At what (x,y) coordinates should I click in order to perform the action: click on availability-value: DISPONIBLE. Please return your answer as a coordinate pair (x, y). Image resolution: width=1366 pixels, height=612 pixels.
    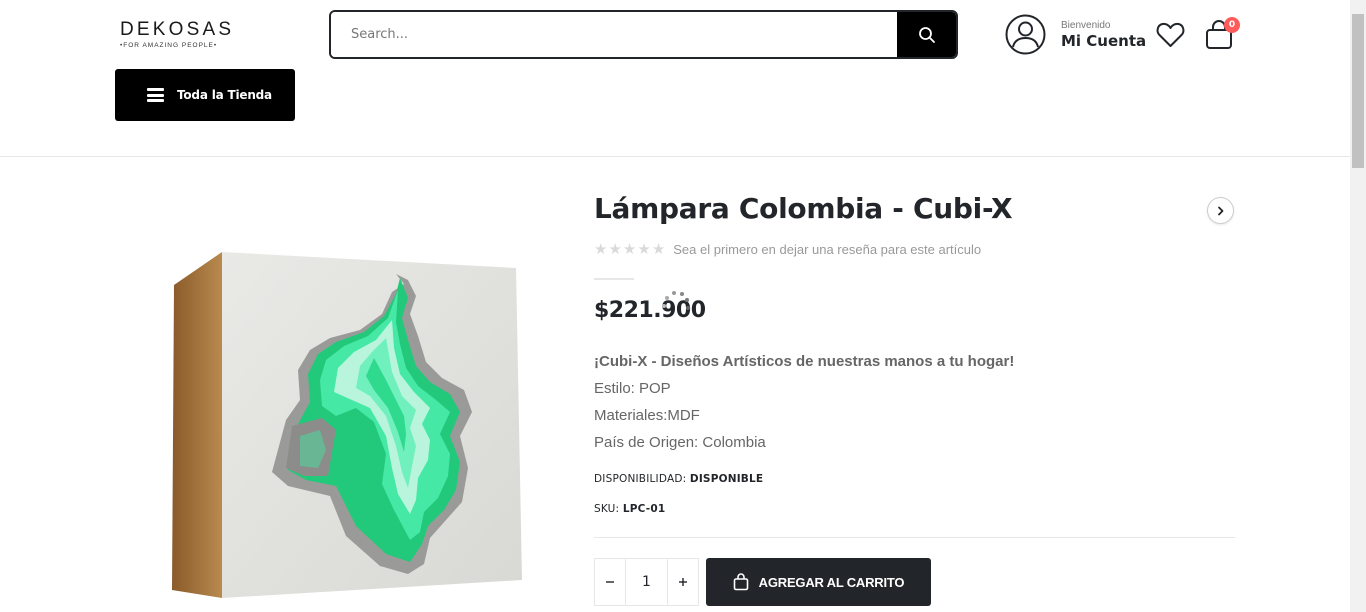
    Looking at the image, I should click on (726, 479).